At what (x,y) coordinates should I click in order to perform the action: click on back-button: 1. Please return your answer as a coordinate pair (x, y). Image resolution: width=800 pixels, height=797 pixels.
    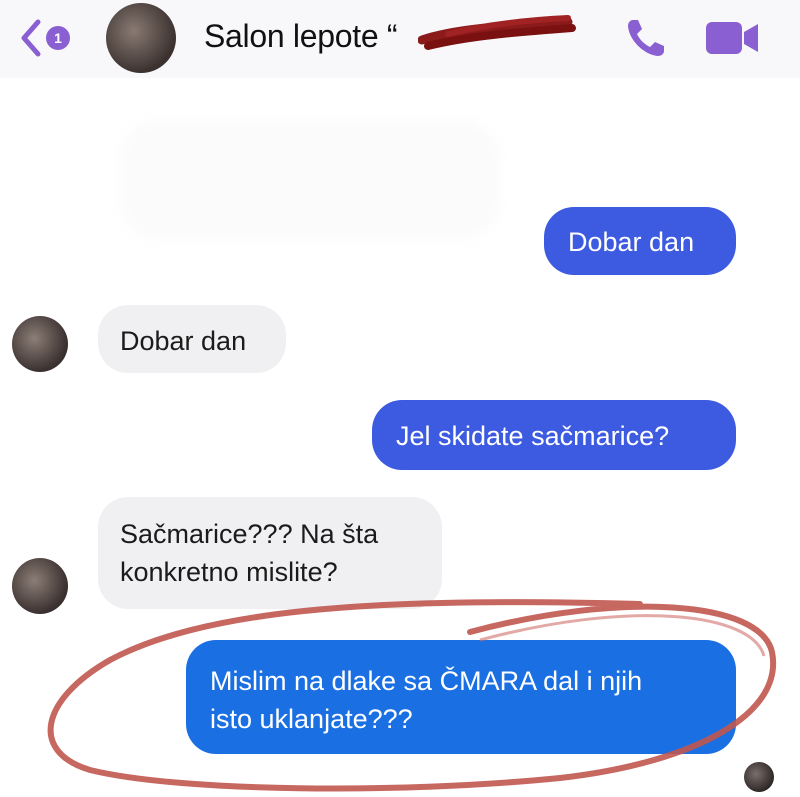
    Looking at the image, I should click on (53, 38).